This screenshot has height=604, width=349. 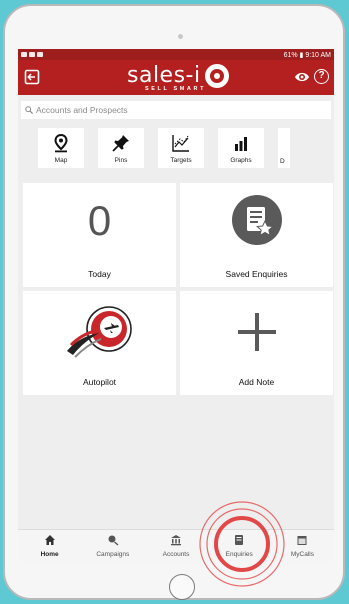 I want to click on nav-label: Campaigns, so click(x=113, y=554).